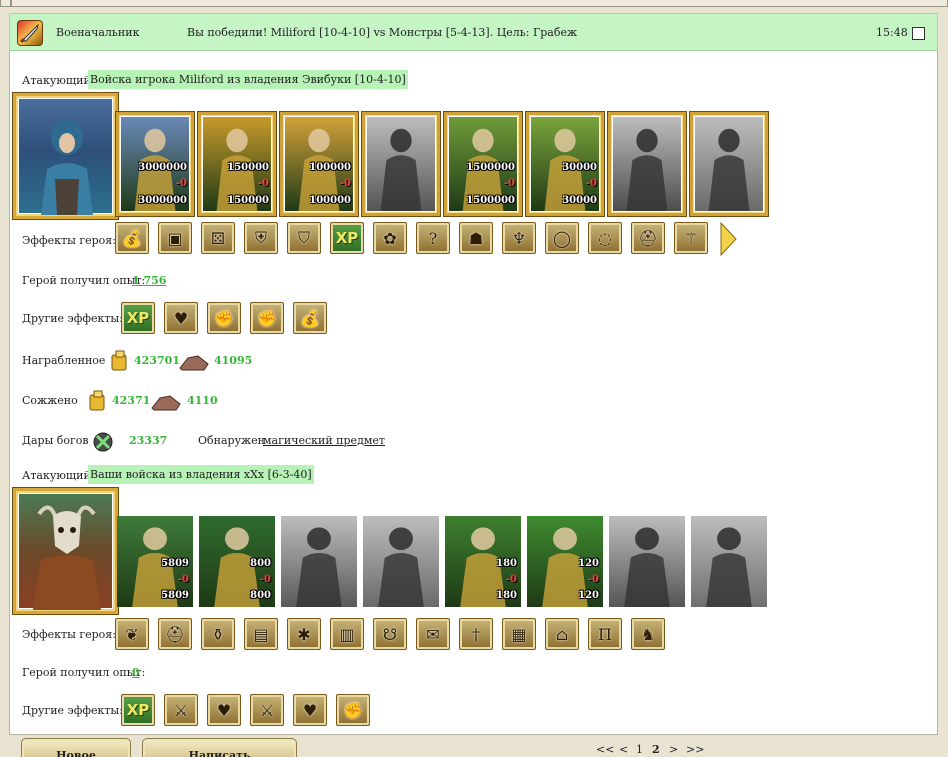  What do you see at coordinates (104, 441) in the screenshot?
I see `gods-gift-icon` at bounding box center [104, 441].